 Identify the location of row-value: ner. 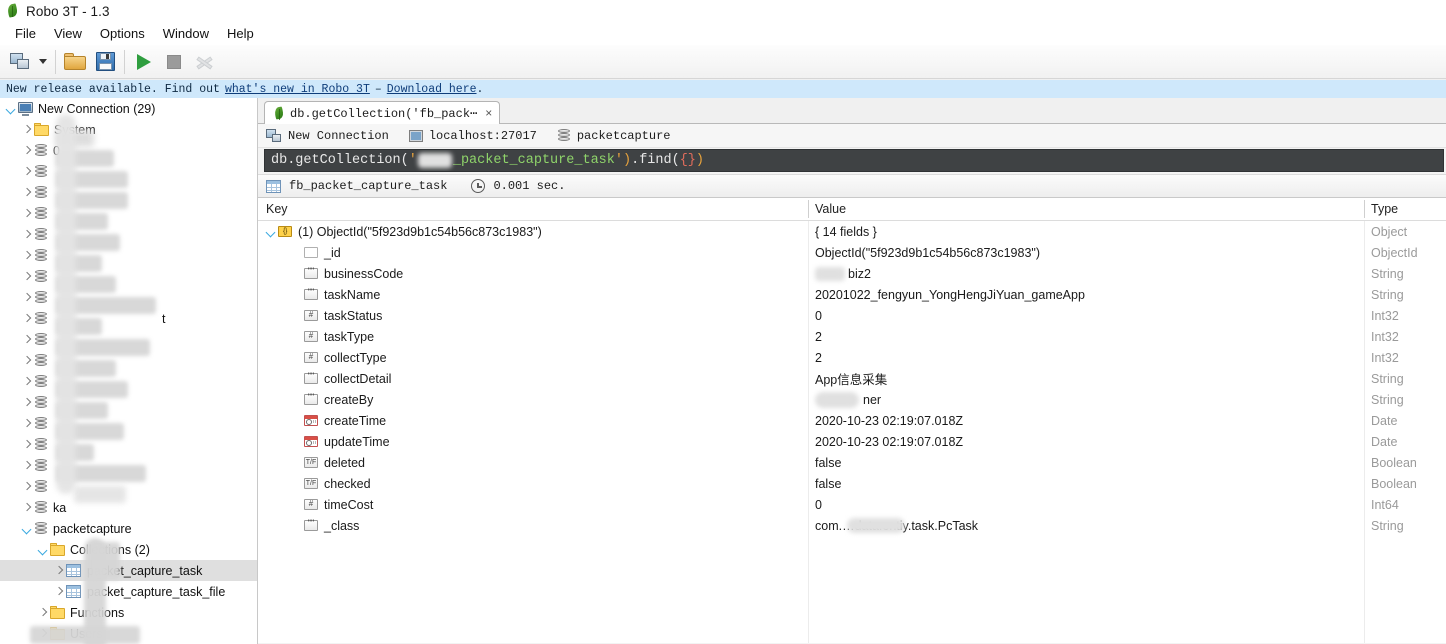
(872, 399).